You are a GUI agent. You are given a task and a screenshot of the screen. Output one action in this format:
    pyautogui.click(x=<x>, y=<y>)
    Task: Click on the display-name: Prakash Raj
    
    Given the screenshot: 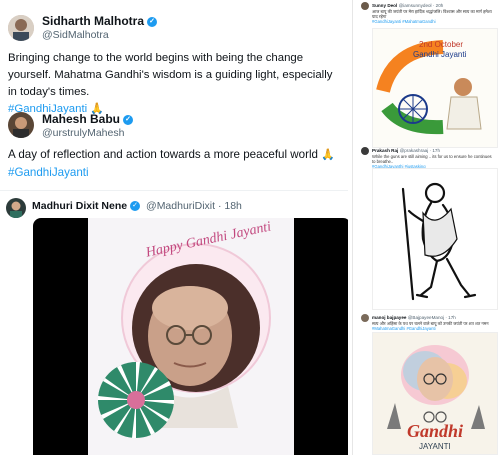 What is the action you would take?
    pyautogui.click(x=385, y=150)
    